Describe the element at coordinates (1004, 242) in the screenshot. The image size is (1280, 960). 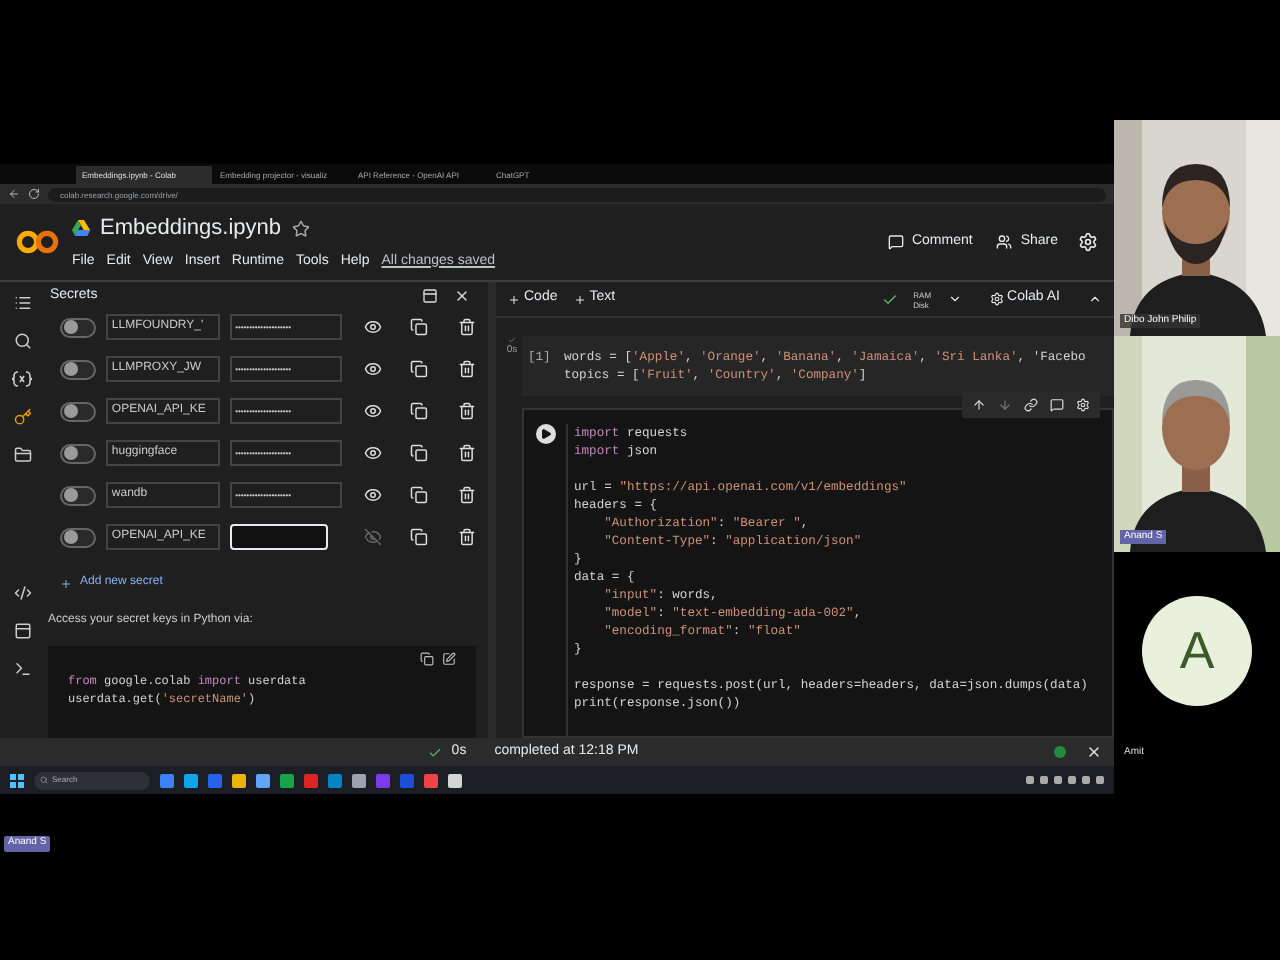
I see `people-icon` at that location.